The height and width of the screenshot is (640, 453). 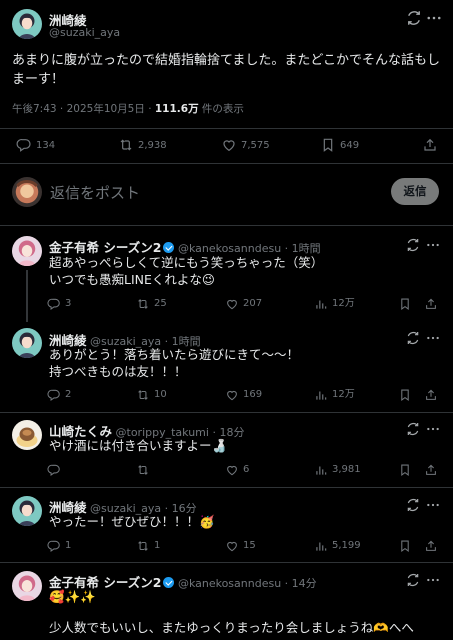 What do you see at coordinates (68, 394) in the screenshot?
I see `reply-count: 2` at bounding box center [68, 394].